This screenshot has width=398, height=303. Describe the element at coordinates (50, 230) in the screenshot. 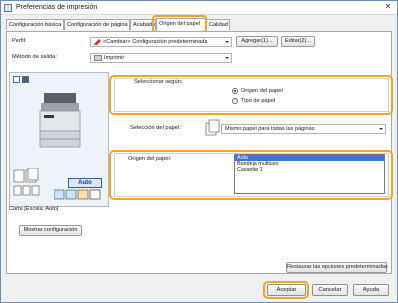

I see `show-settings-button: Mostrar configuración` at that location.